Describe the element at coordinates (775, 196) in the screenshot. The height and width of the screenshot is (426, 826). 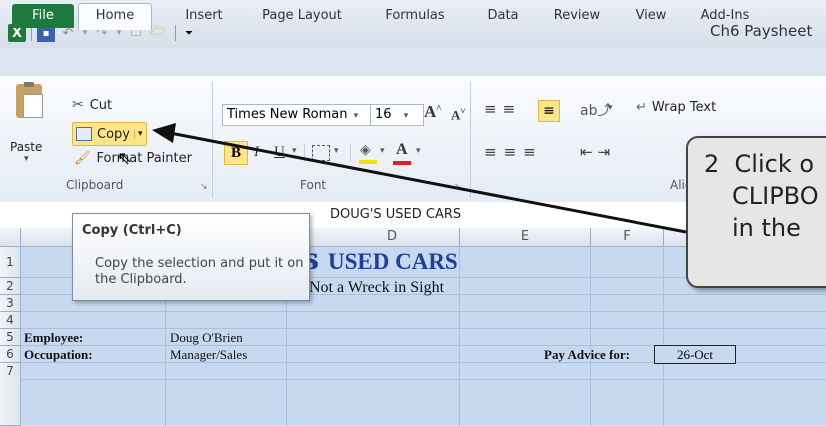
I see `callout-line-2: CLIPBO` at that location.